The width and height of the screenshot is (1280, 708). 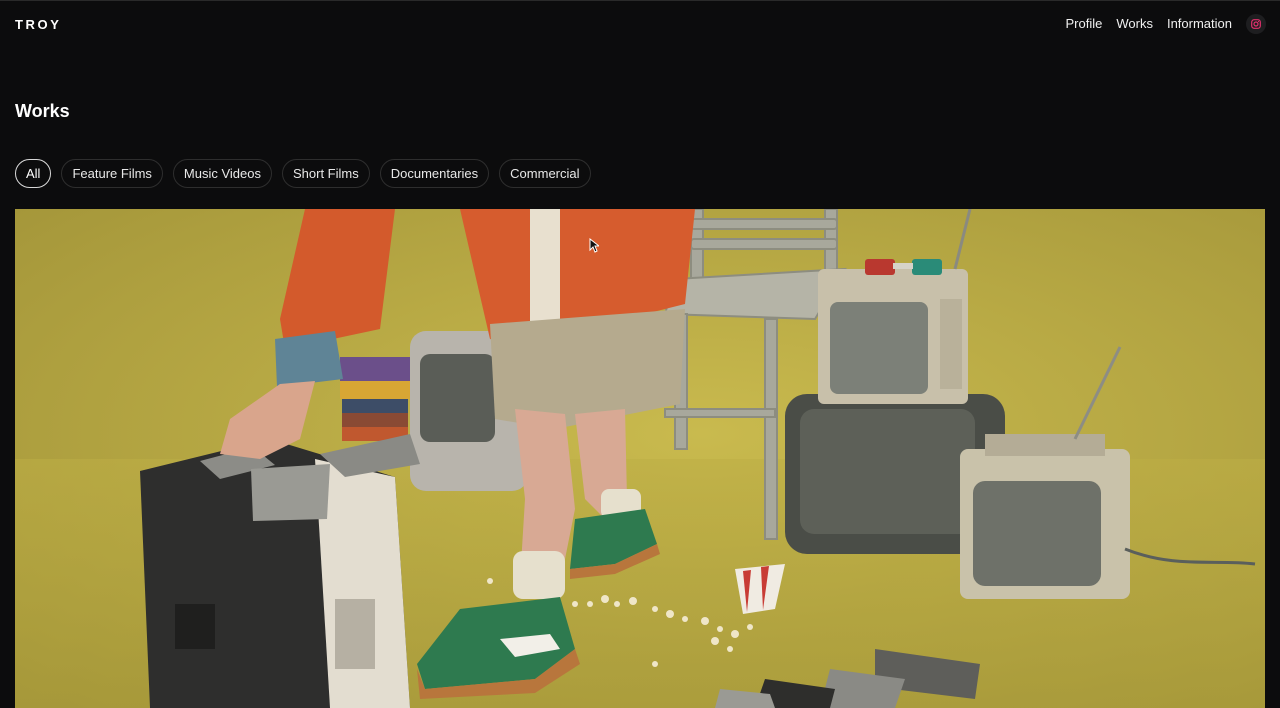 What do you see at coordinates (33, 173) in the screenshot?
I see `filter-all: All` at bounding box center [33, 173].